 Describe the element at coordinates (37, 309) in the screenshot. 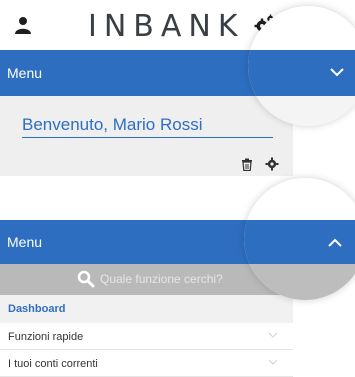

I see `nav-item-label: Dashboard` at that location.